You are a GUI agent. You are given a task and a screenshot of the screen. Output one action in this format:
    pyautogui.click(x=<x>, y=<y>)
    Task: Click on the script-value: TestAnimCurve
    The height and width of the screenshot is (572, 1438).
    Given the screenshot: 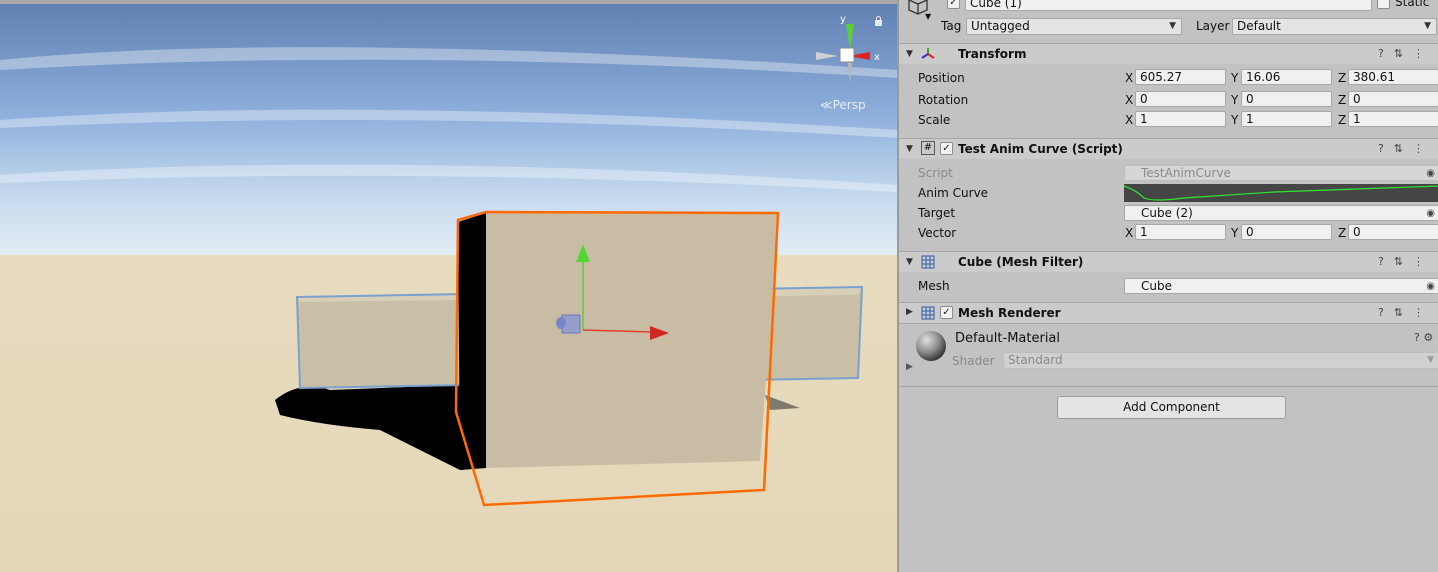 What is the action you would take?
    pyautogui.click(x=1186, y=173)
    